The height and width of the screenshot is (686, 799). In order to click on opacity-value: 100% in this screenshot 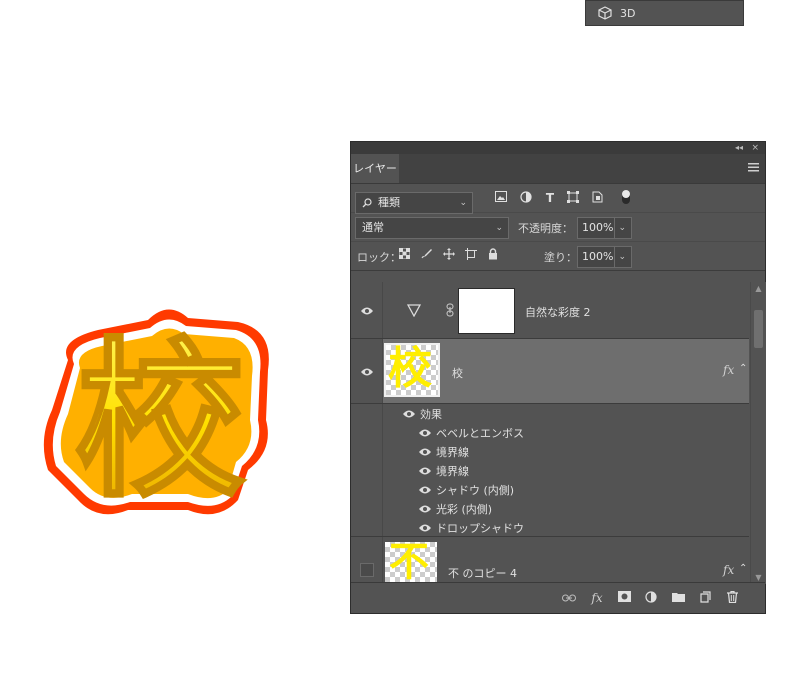, I will do `click(598, 227)`.